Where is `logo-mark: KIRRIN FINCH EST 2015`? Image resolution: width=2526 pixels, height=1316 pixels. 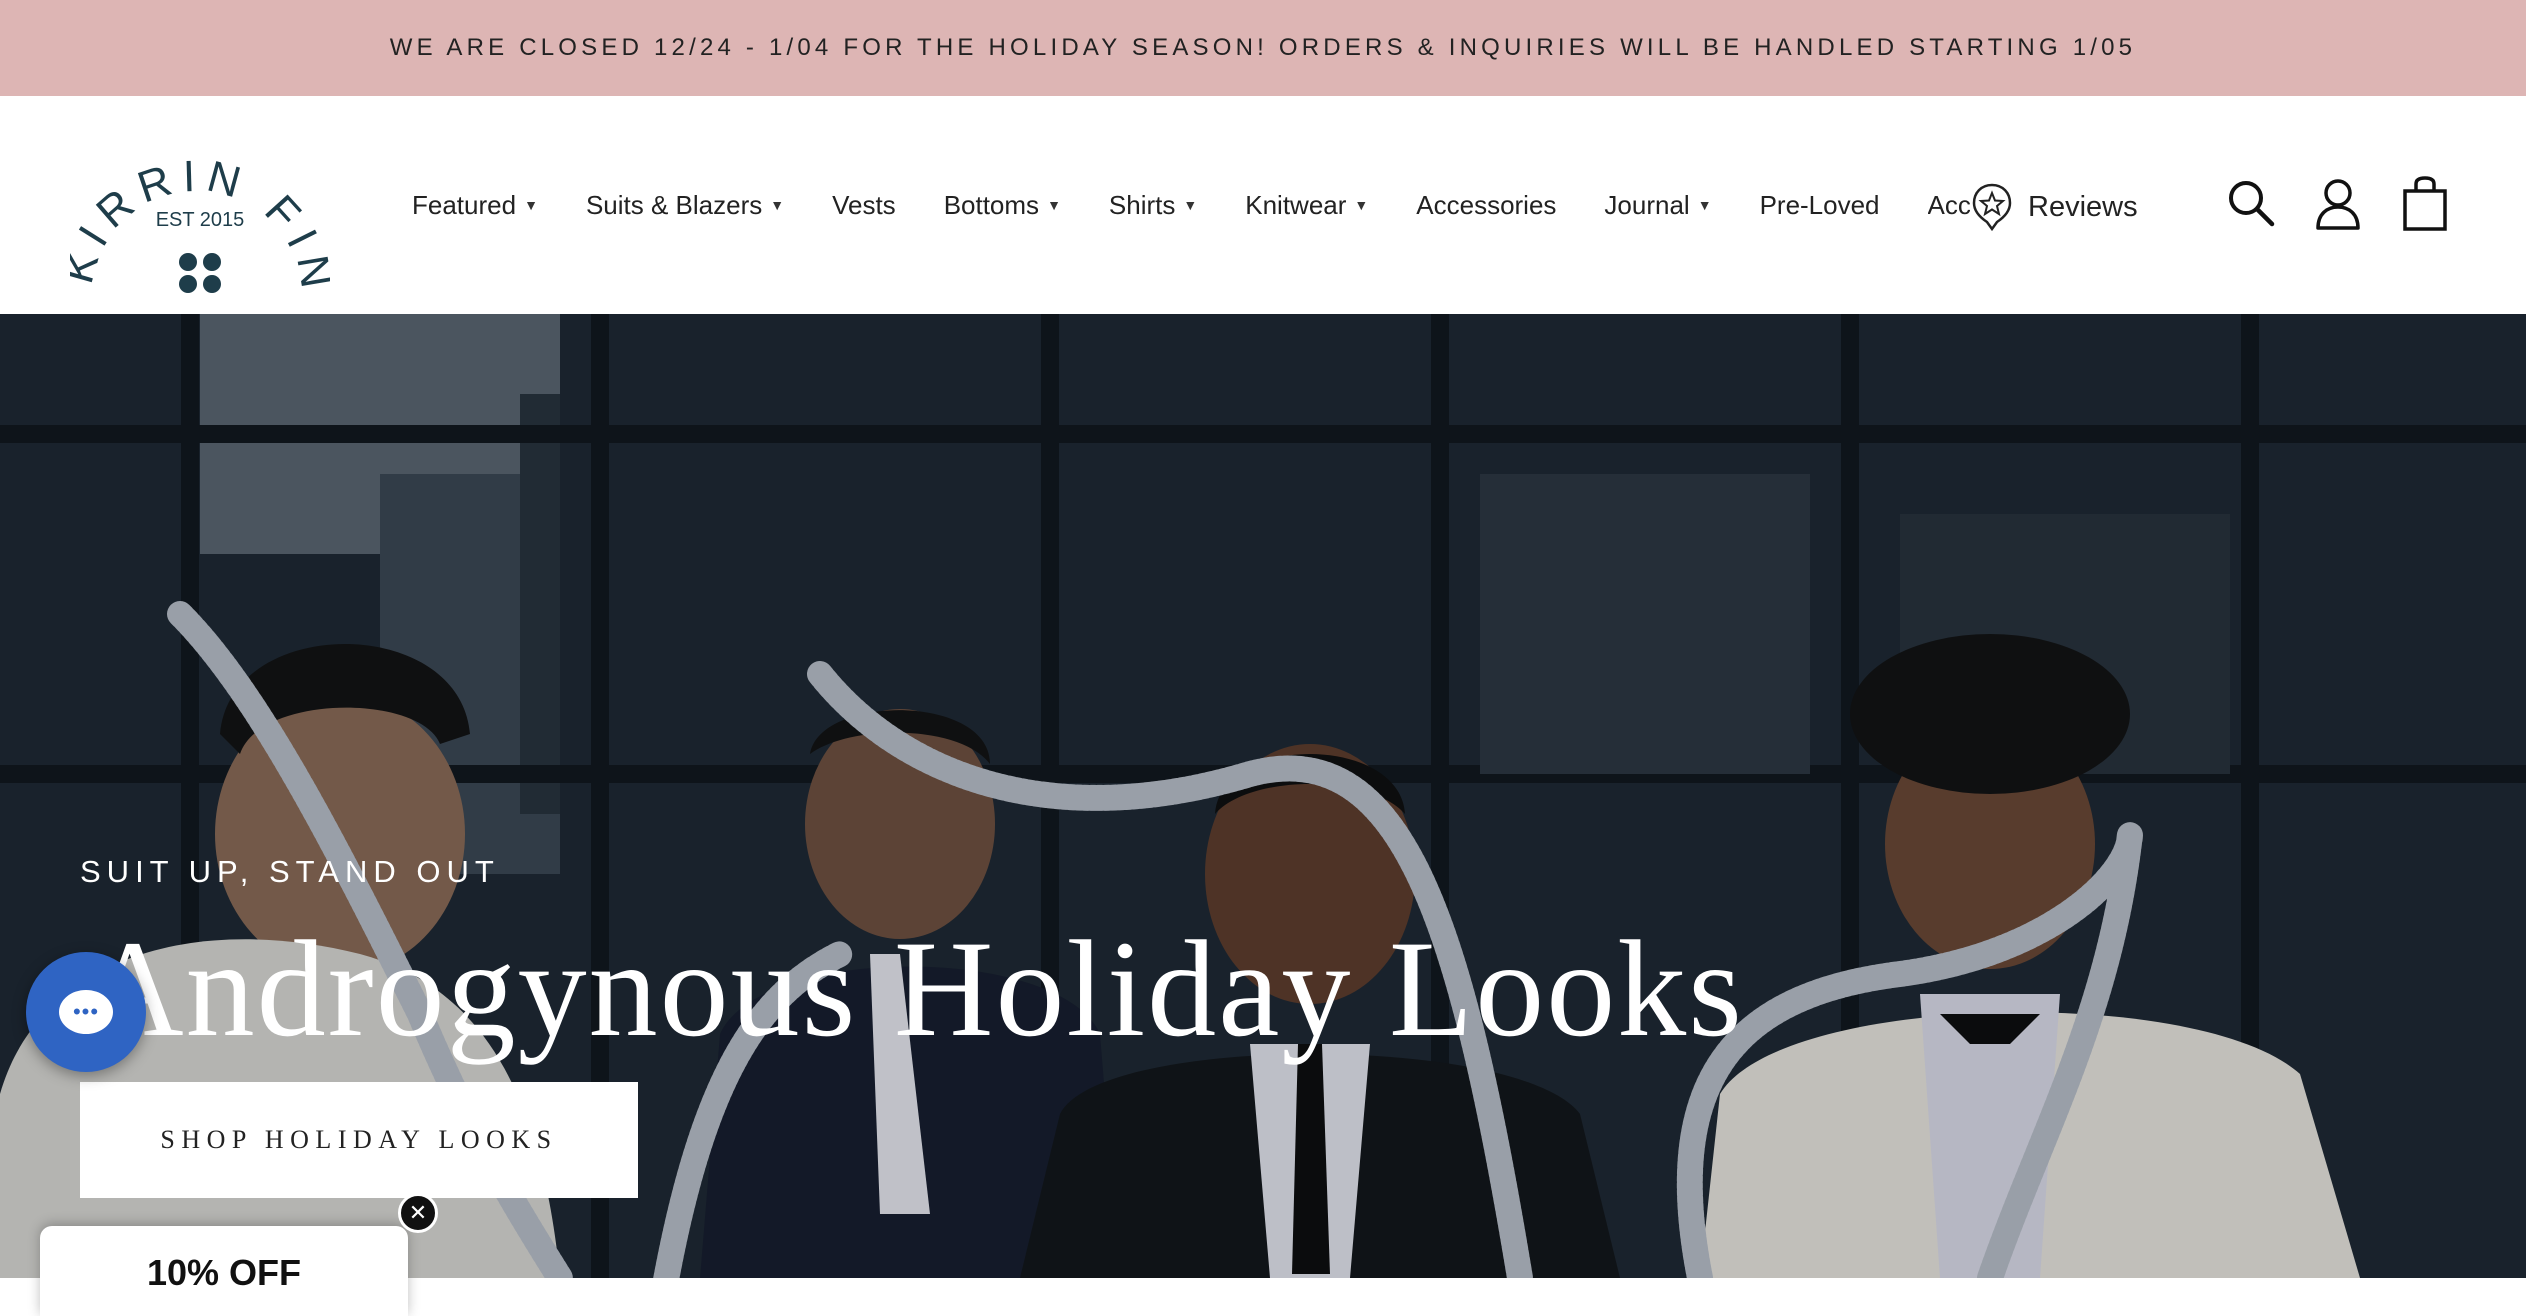 logo-mark: KIRRIN FINCH EST 2015 is located at coordinates (192, 193).